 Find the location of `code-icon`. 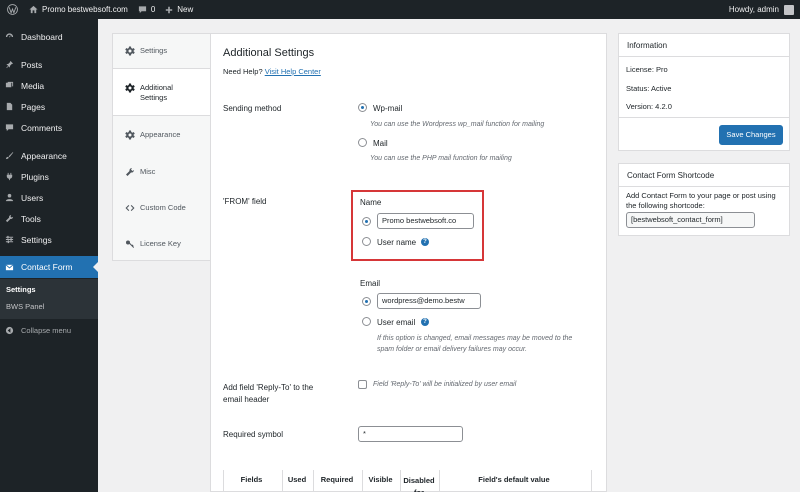

code-icon is located at coordinates (130, 208).